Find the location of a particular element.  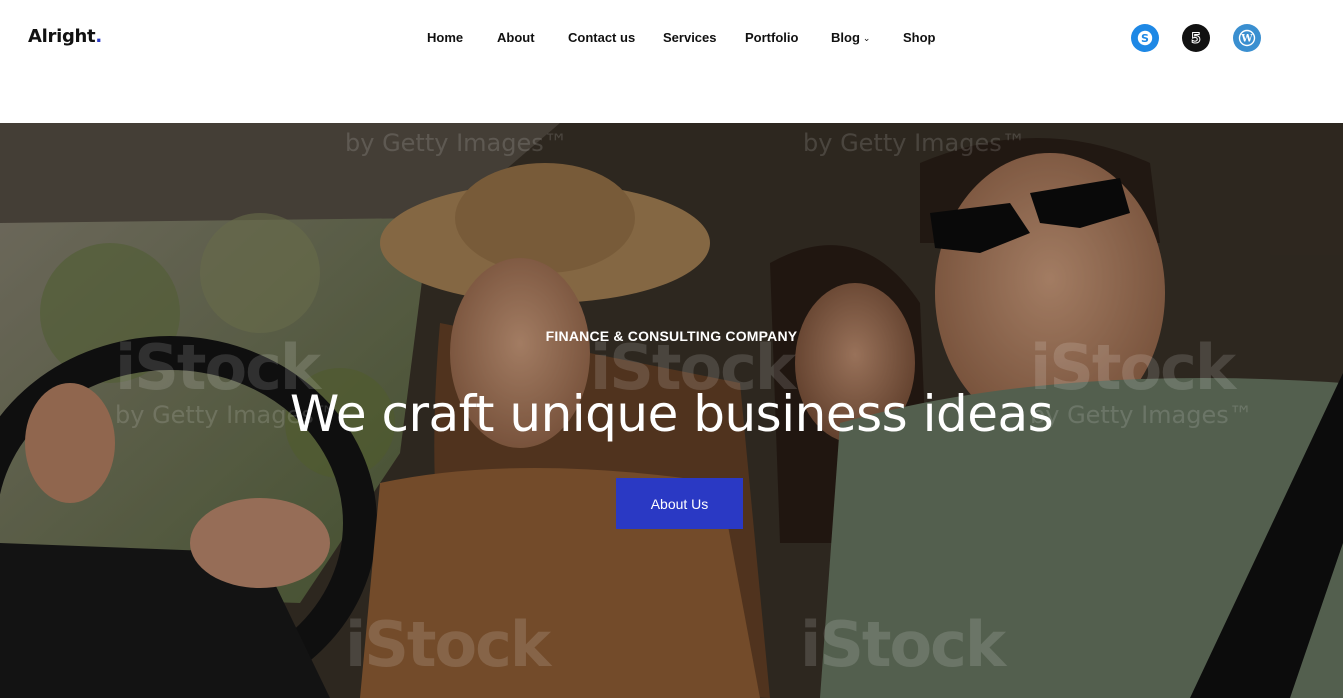

skype-icon: S is located at coordinates (1145, 38).